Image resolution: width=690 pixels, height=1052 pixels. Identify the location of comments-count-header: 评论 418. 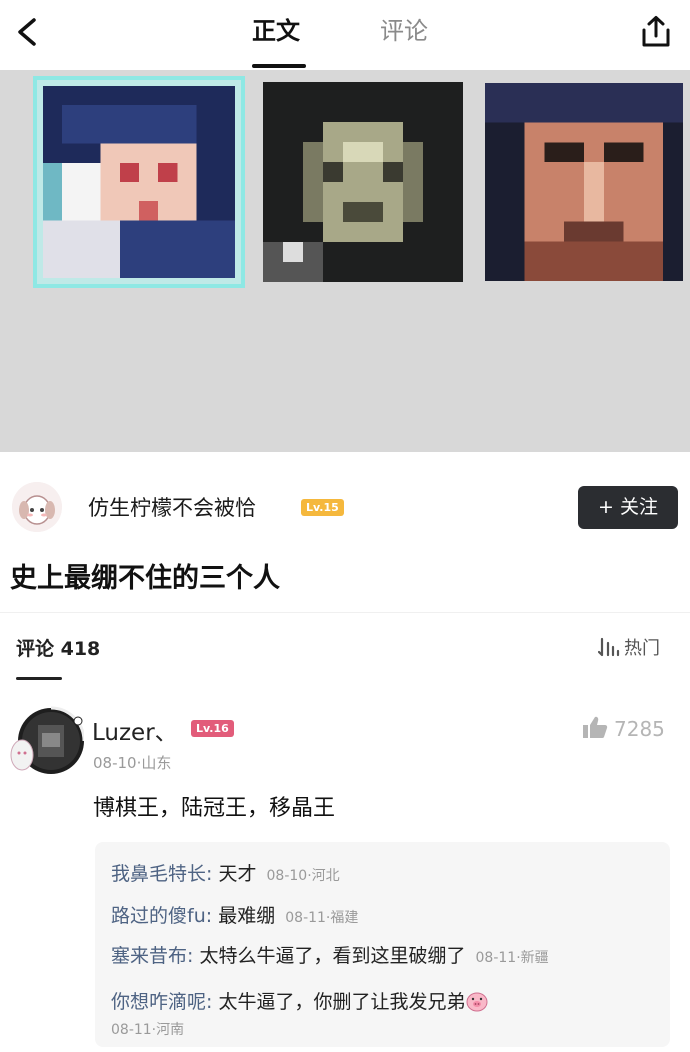
(58, 649).